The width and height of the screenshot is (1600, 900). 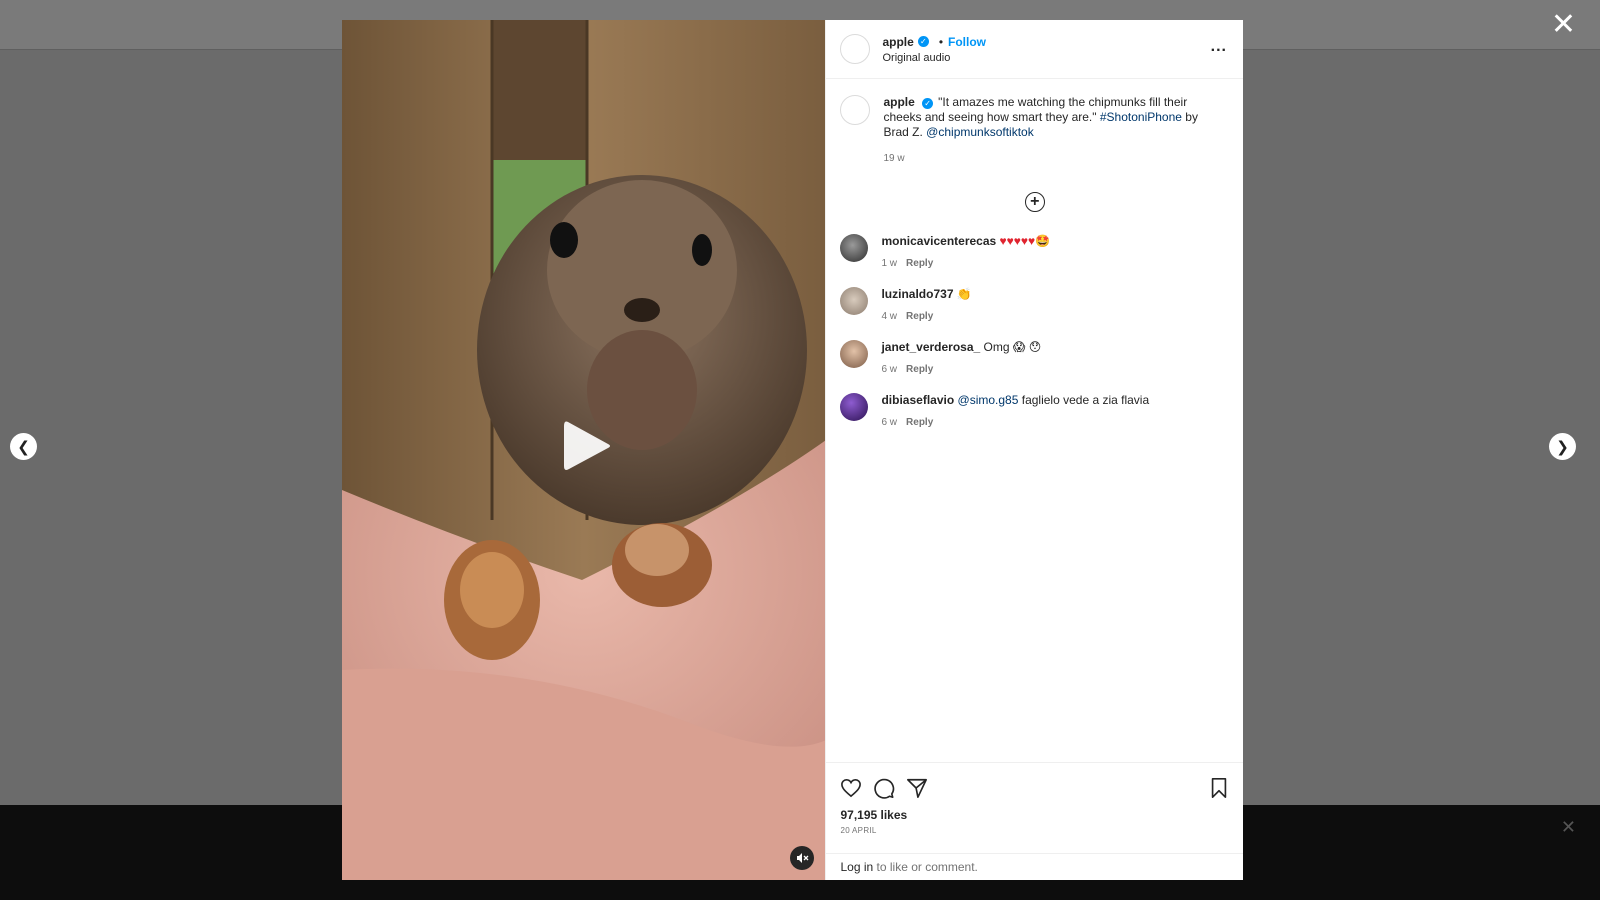 What do you see at coordinates (1563, 25) in the screenshot?
I see `close-icon: ✕` at bounding box center [1563, 25].